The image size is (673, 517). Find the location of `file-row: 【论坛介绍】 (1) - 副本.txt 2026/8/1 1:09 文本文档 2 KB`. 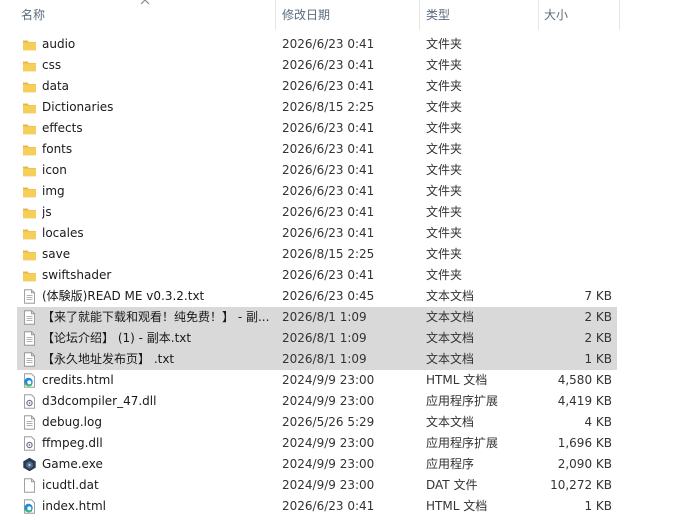

file-row: 【论坛介绍】 (1) - 副本.txt 2026/8/1 1:09 文本文档 2 KB is located at coordinates (317, 338).